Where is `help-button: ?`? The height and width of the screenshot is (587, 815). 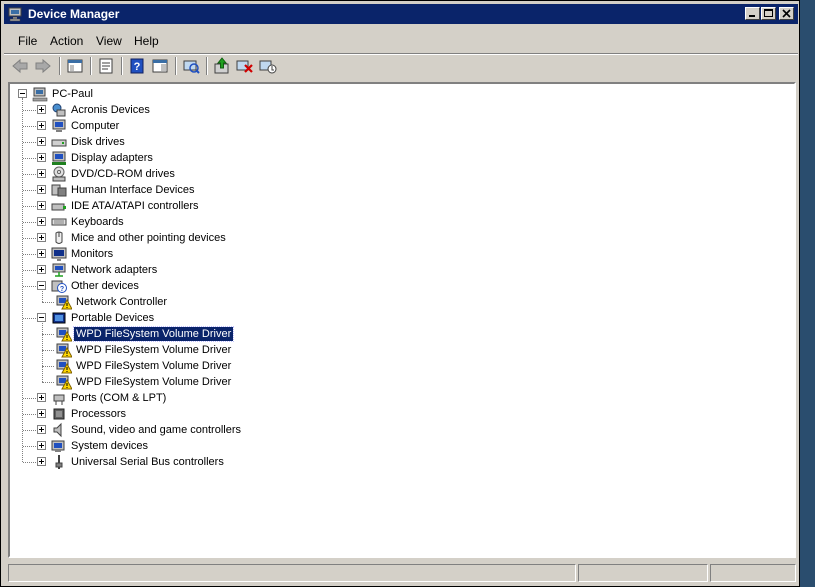
help-button: ? is located at coordinates (137, 66).